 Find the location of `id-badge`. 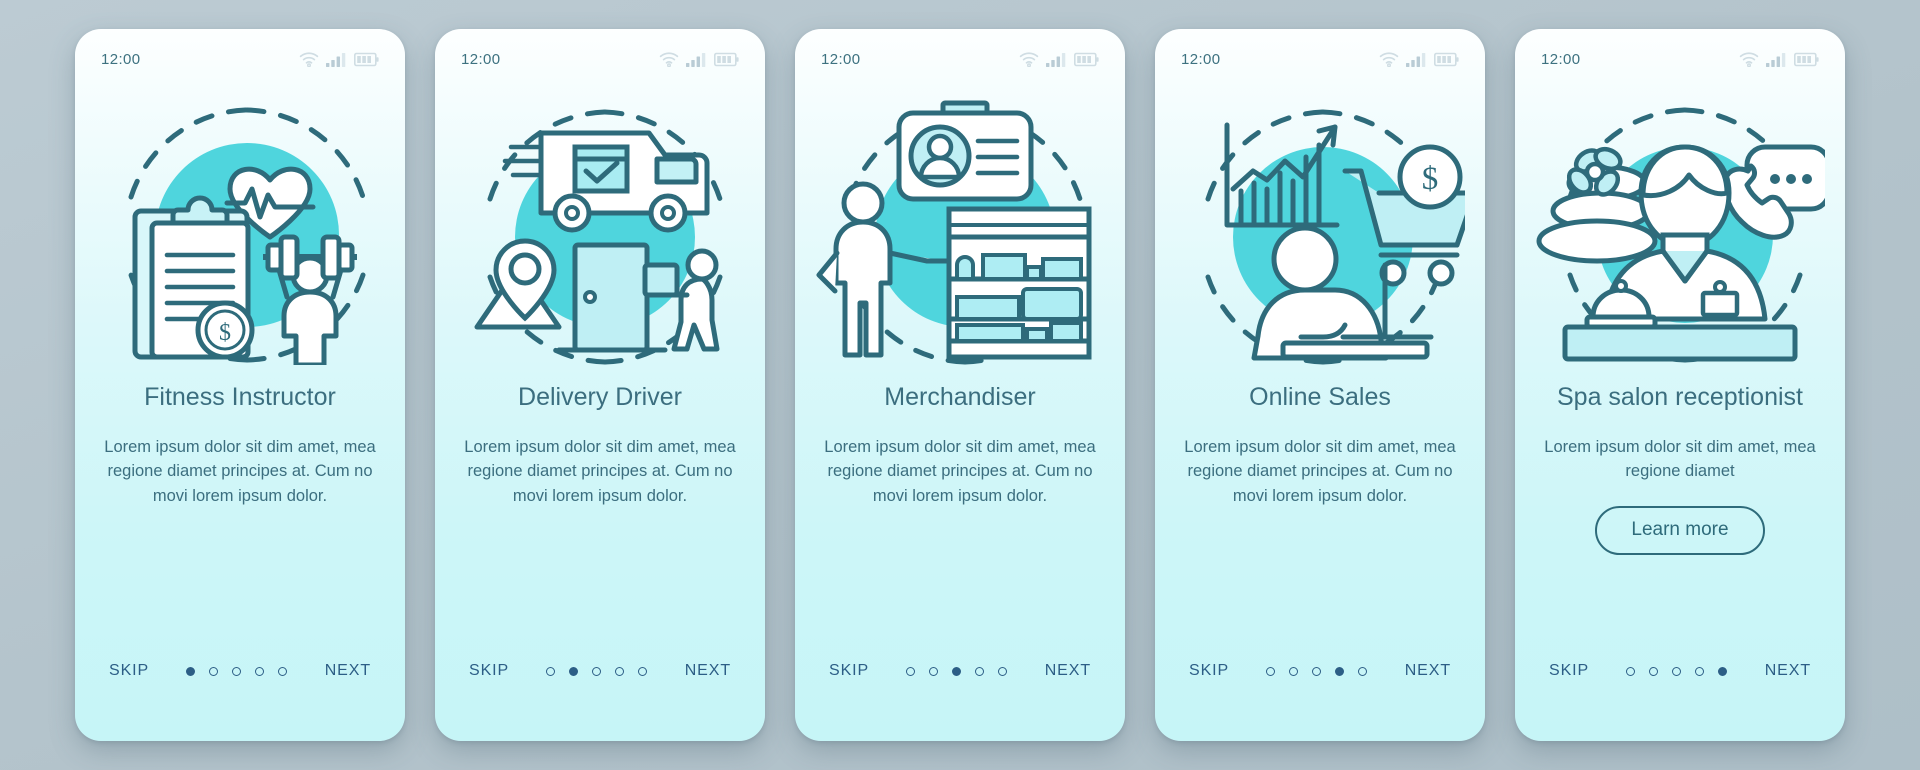

id-badge is located at coordinates (965, 151).